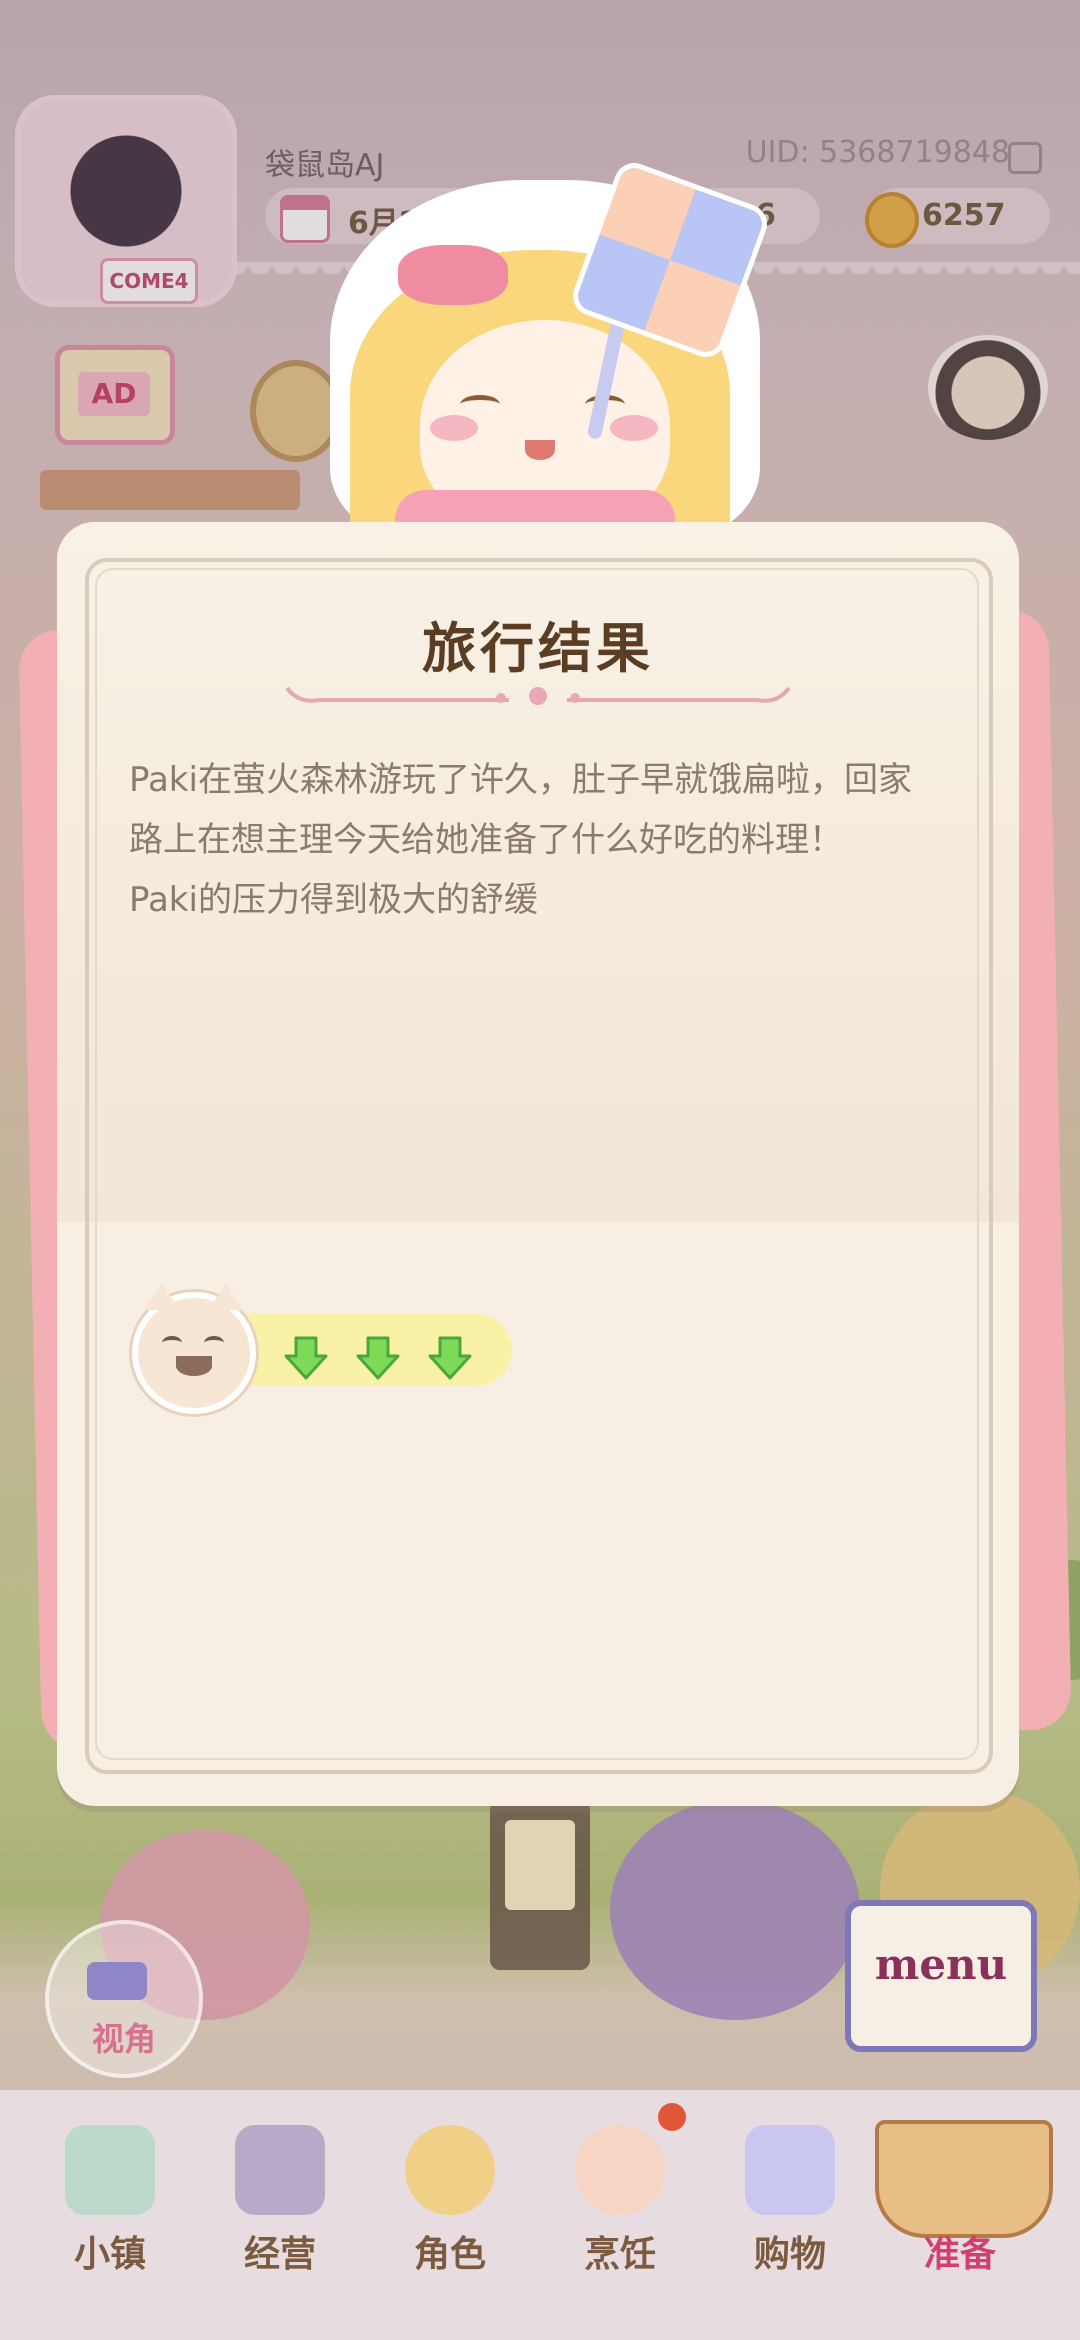 This screenshot has width=1080, height=2340. I want to click on character-mouth, so click(540, 450).